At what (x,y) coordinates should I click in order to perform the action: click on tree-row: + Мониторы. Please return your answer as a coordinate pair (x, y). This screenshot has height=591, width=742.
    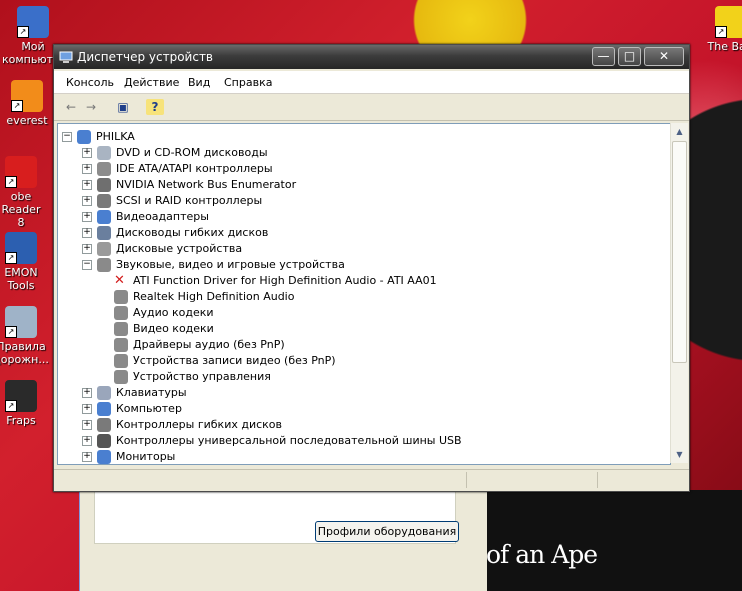
    Looking at the image, I should click on (358, 456).